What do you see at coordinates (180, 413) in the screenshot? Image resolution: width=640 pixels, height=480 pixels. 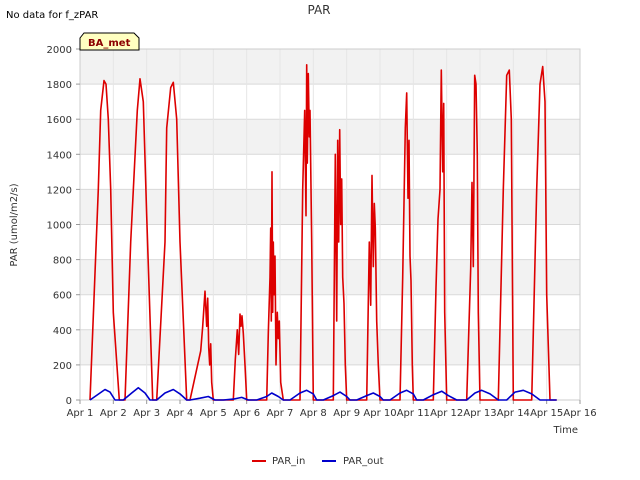 I see `x-tick-label: Apr 4` at bounding box center [180, 413].